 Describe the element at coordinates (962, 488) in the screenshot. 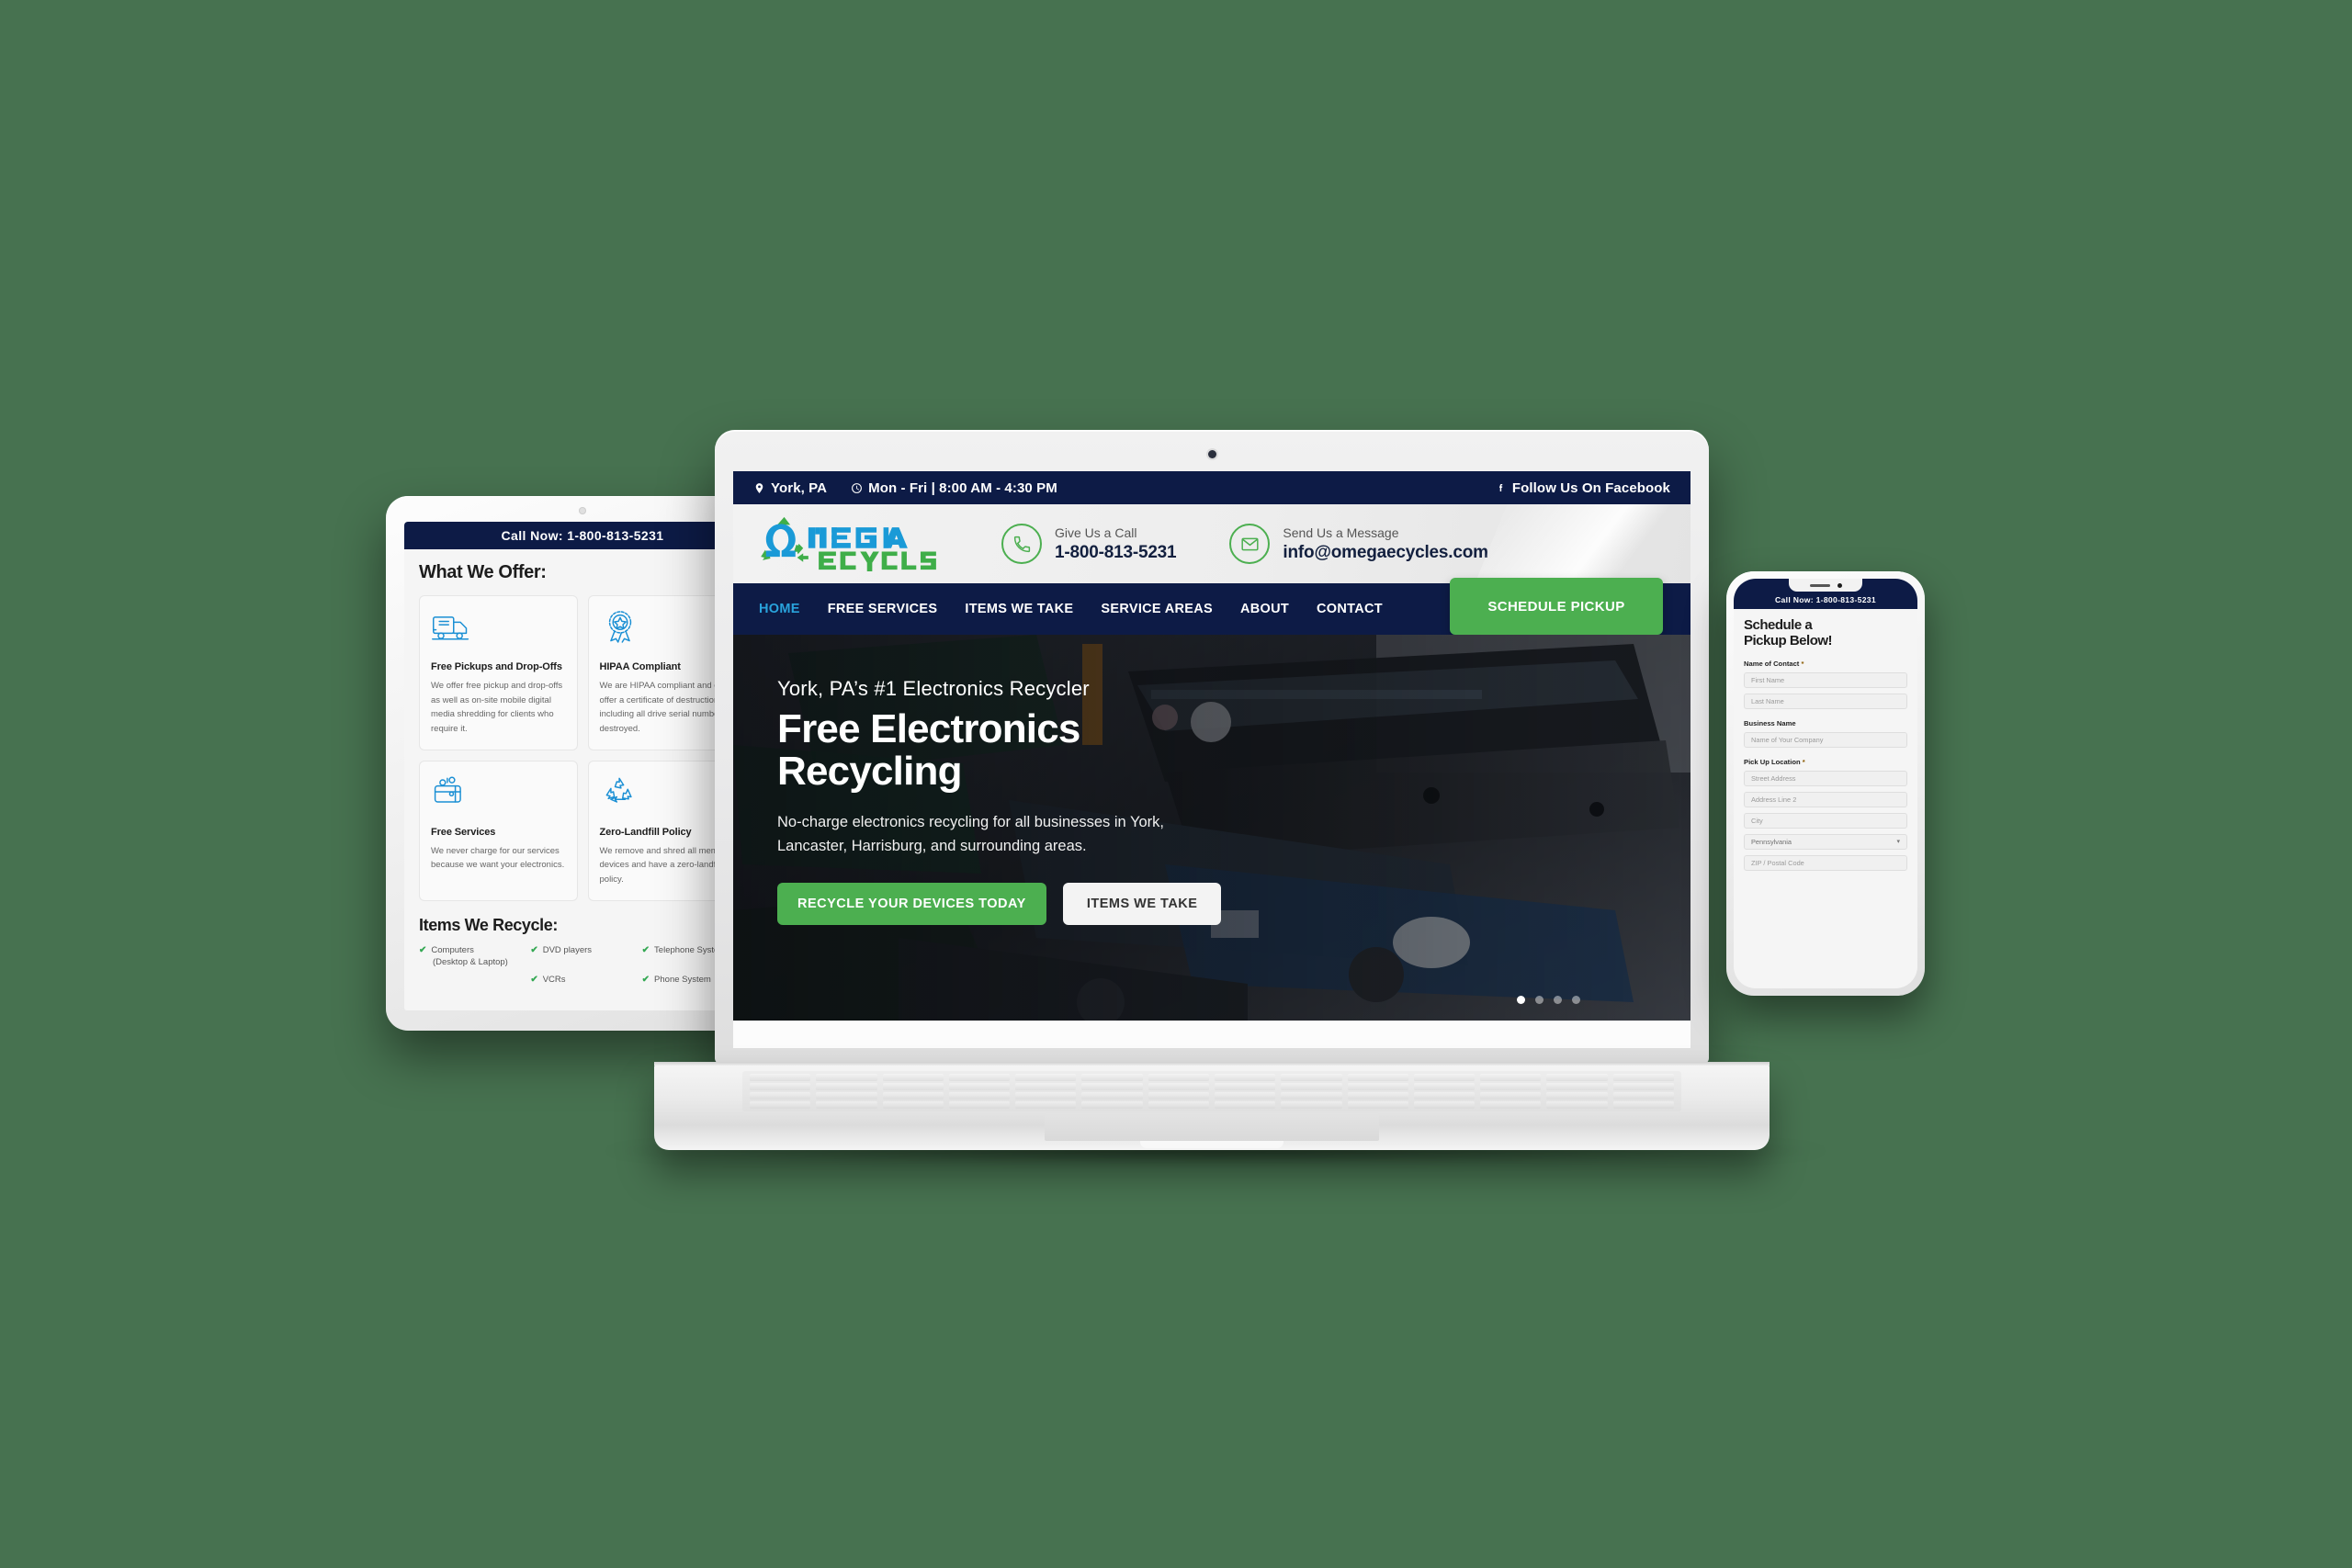

I see `hours-label: Mon - Fri | 8:00 AM - 4:30 PM` at that location.